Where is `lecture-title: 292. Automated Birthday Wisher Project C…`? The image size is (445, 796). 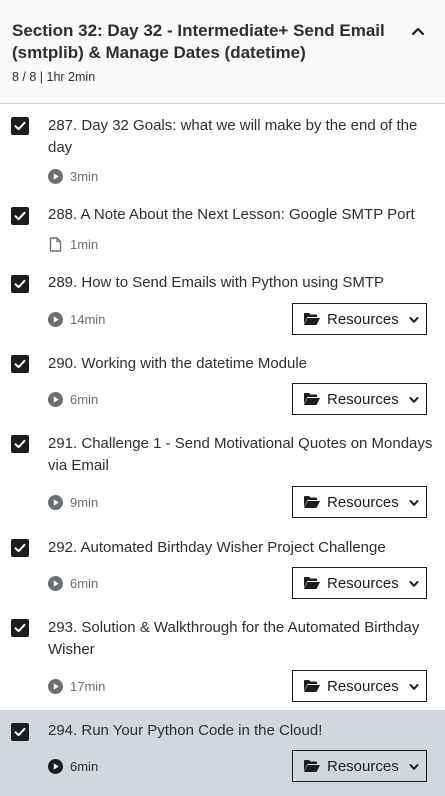 lecture-title: 292. Automated Birthday Wisher Project C… is located at coordinates (217, 547).